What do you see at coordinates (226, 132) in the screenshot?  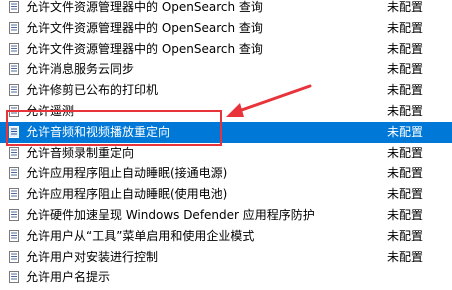 I see `policy-row-selected: 允许音频和视频播放重定向 未配置` at bounding box center [226, 132].